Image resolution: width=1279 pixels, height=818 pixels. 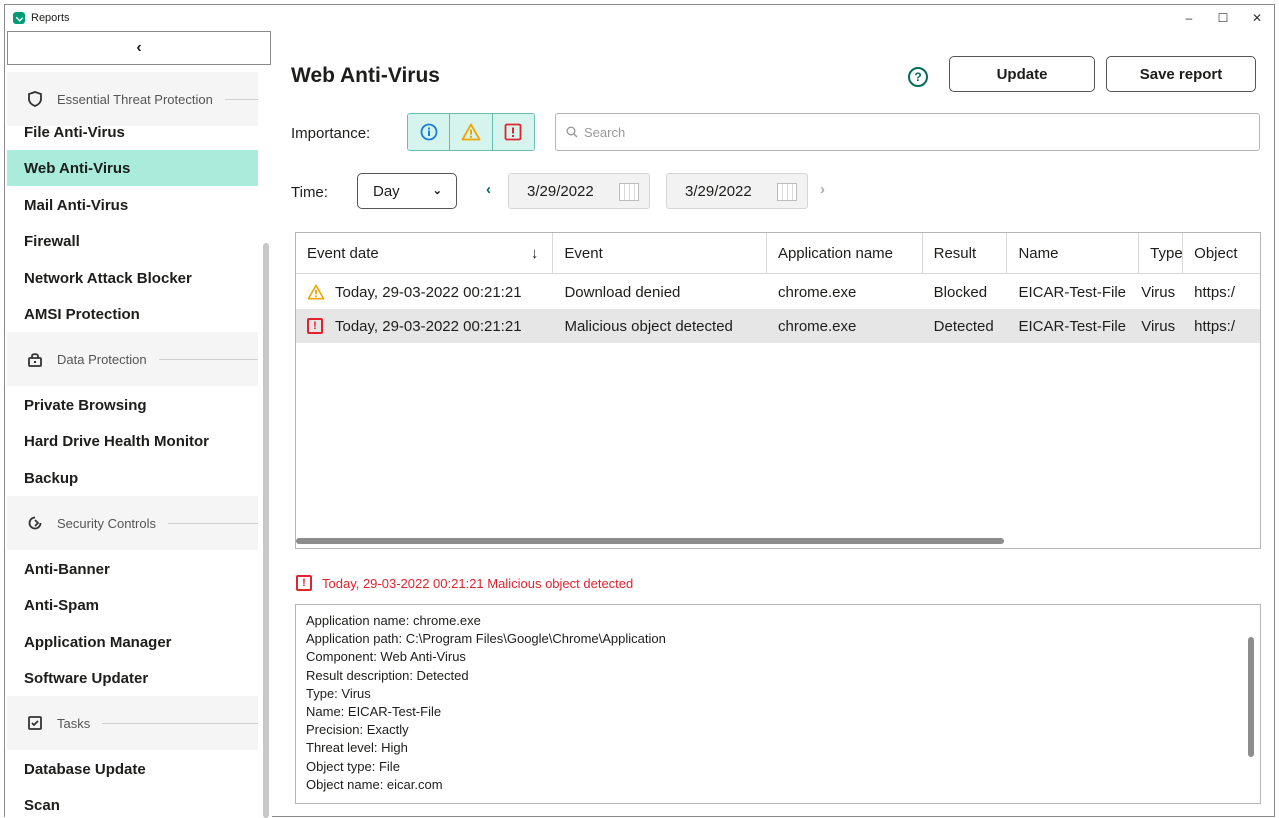 What do you see at coordinates (534, 253) in the screenshot?
I see `sort-descending-icon: ↓` at bounding box center [534, 253].